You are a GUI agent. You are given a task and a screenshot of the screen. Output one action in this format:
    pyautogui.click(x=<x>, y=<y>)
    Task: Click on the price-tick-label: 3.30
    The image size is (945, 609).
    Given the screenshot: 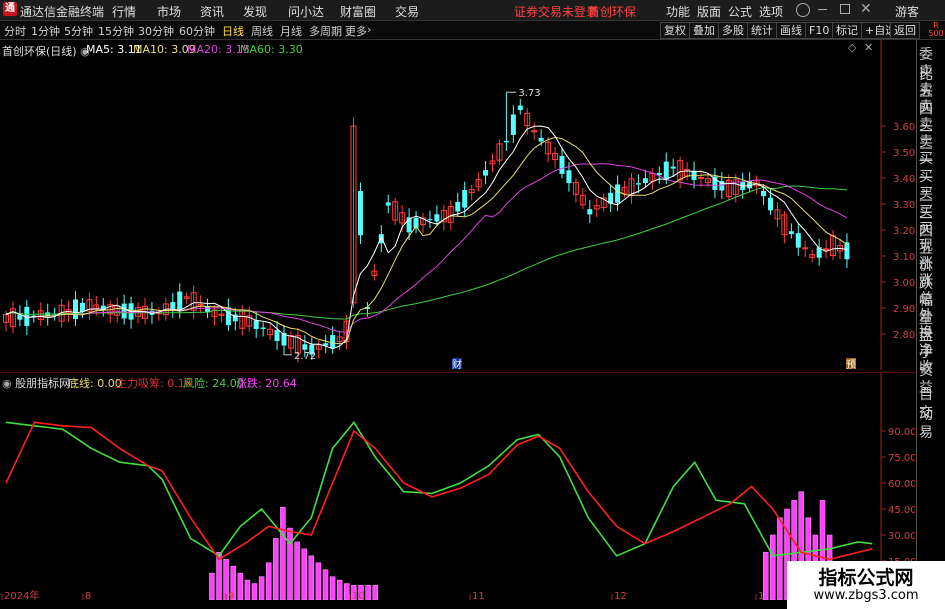 What is the action you would take?
    pyautogui.click(x=904, y=205)
    